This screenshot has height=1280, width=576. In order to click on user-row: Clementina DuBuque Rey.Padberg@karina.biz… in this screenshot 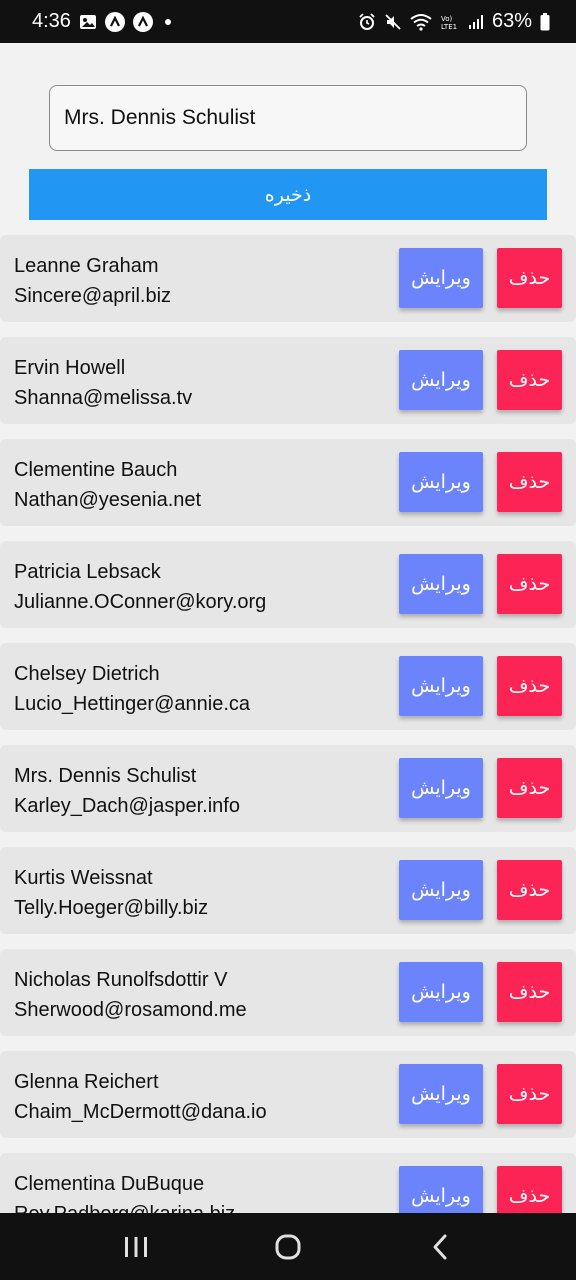, I will do `click(288, 1183)`.